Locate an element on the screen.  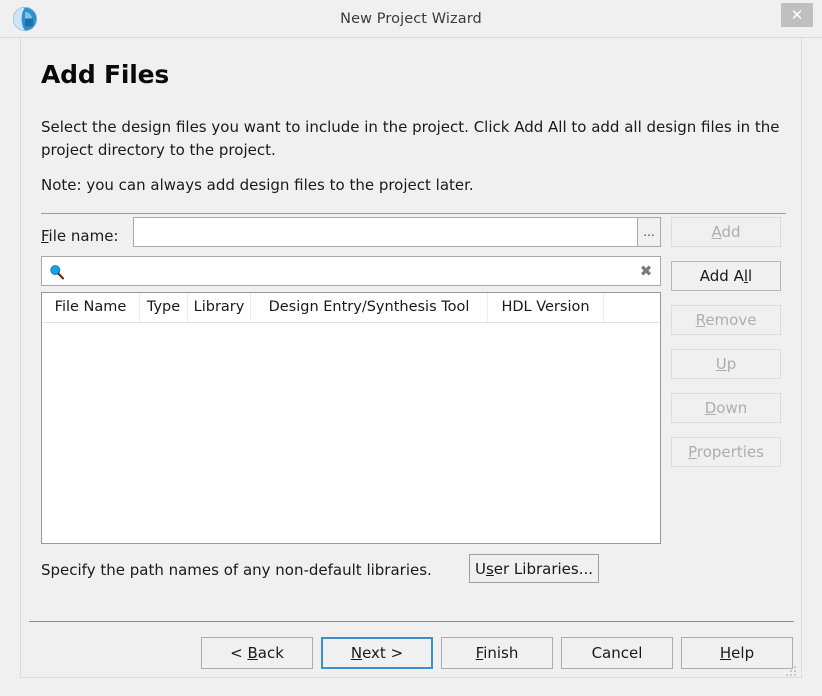
file-search-box: ✖ is located at coordinates (351, 271).